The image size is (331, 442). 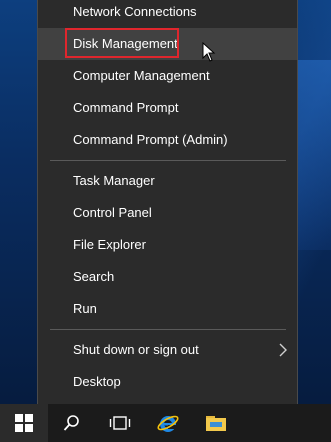 I want to click on menu-item-control-panel: Control Panel, so click(x=167, y=213).